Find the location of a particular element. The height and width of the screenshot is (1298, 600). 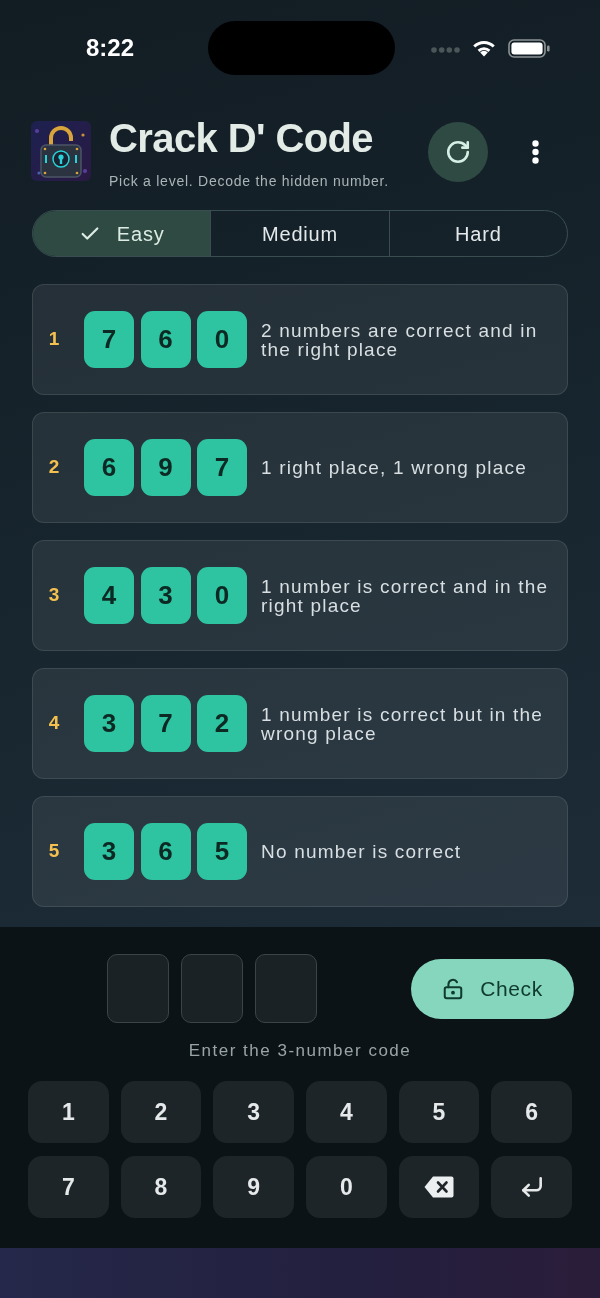

clue-hint: 2 numbers are correct and in the right place is located at coordinates (400, 339).